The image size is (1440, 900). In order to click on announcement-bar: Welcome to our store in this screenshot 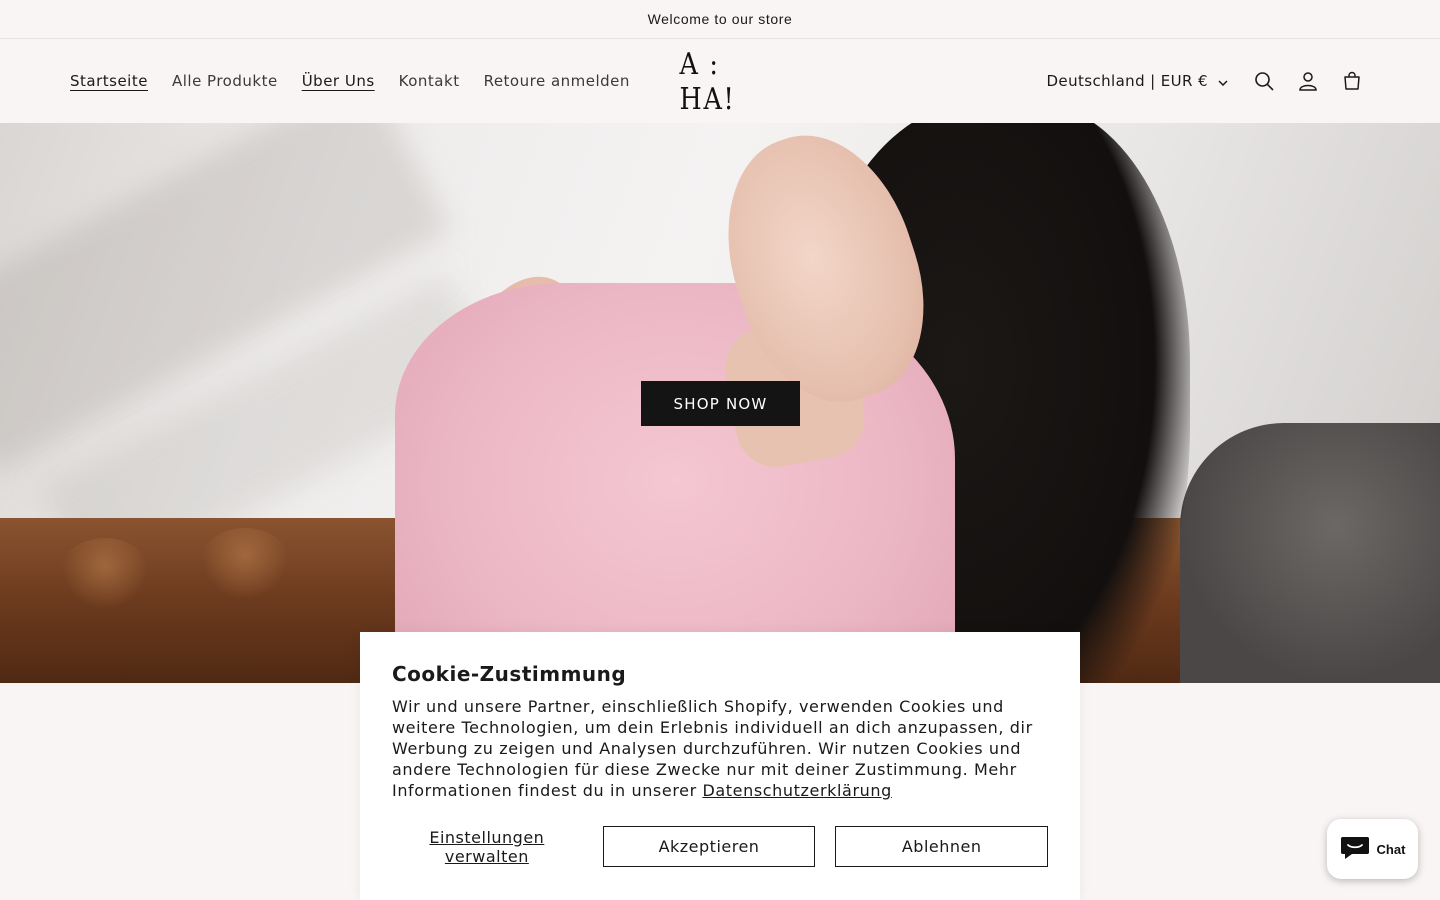, I will do `click(720, 19)`.